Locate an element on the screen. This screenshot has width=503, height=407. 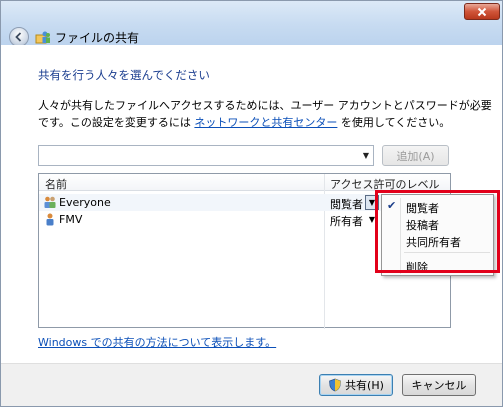
row-name: Everyone is located at coordinates (85, 202).